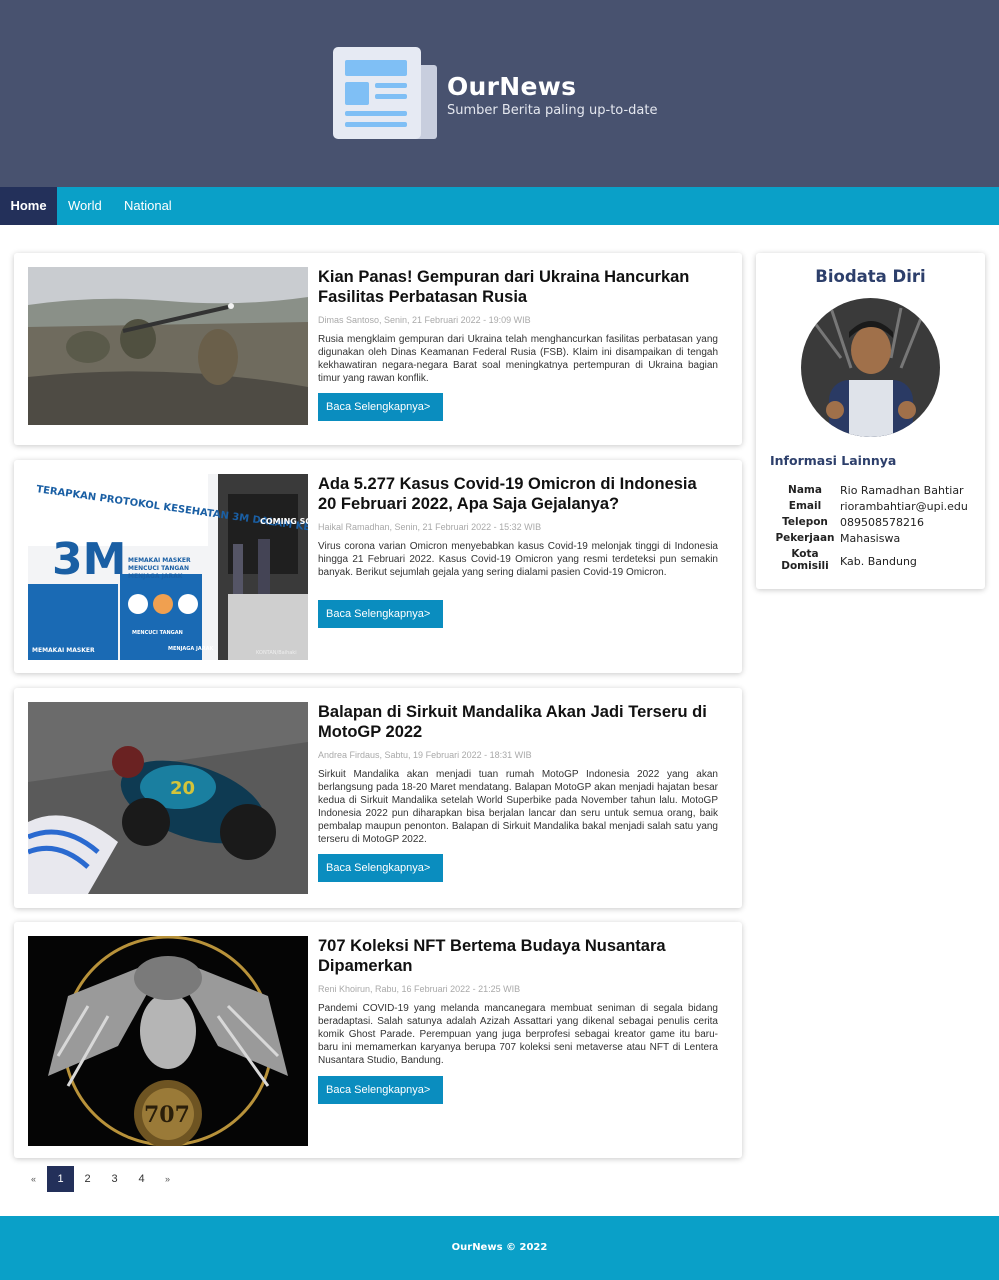 The width and height of the screenshot is (999, 1280). I want to click on bio-value: Rio Ramadhan Bahtiar, so click(902, 490).